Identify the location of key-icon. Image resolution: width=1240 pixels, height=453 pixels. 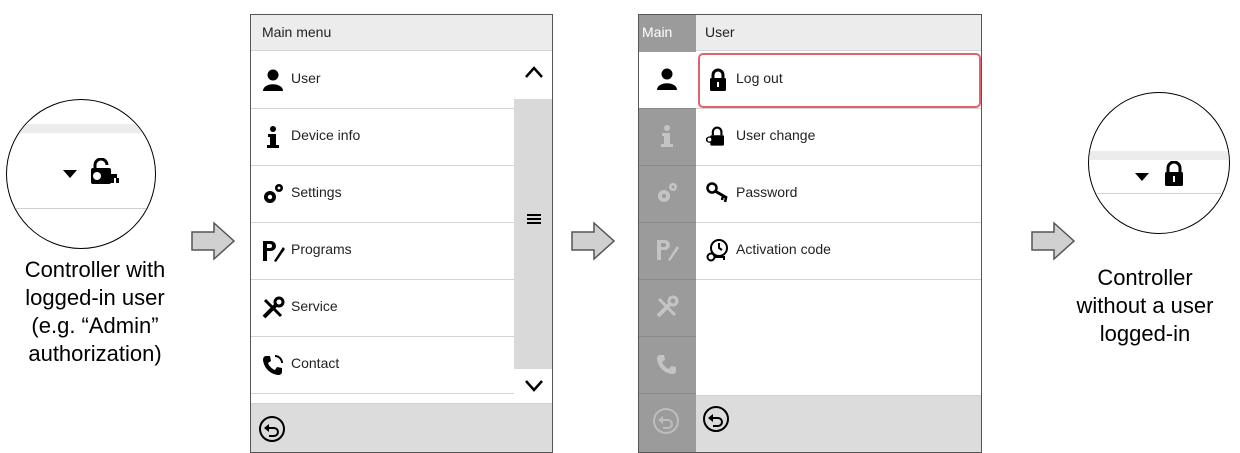
(717, 192).